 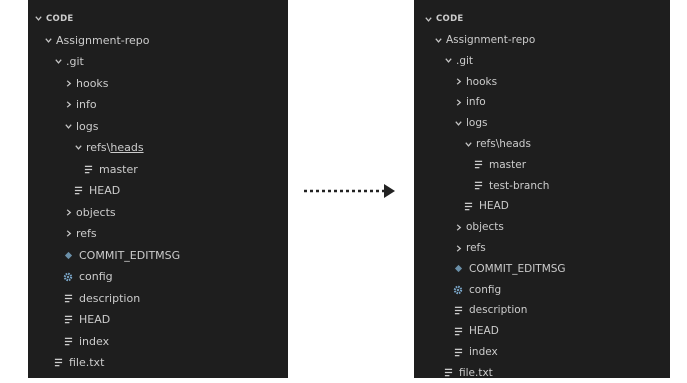 What do you see at coordinates (517, 268) in the screenshot?
I see `tree-item-label: COMMIT_EDITMSG` at bounding box center [517, 268].